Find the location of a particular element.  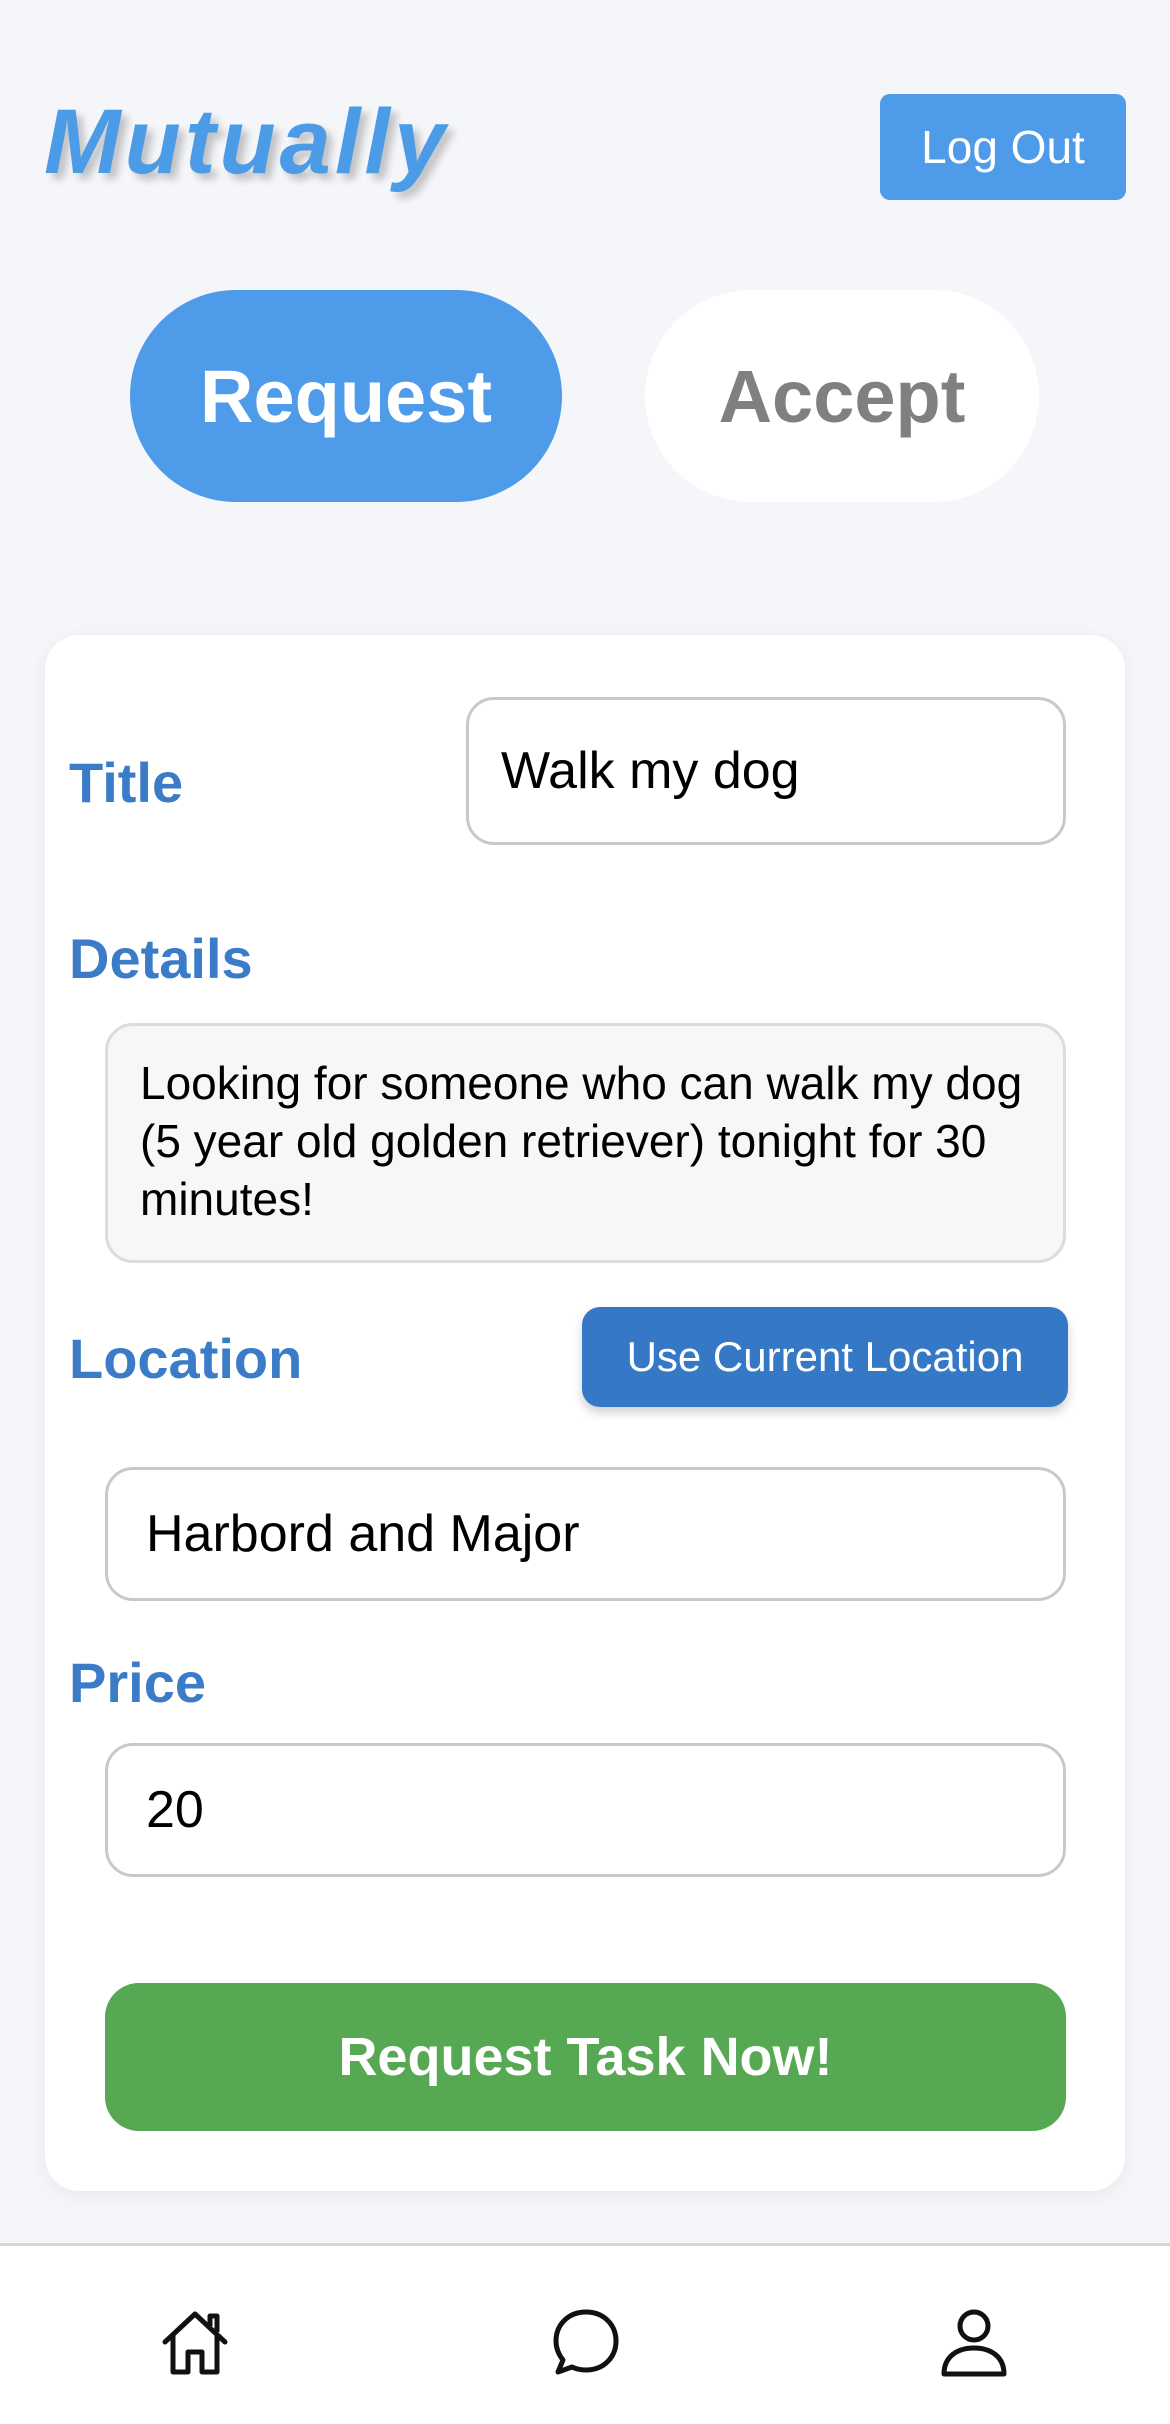

chat-icon is located at coordinates (586, 2342).